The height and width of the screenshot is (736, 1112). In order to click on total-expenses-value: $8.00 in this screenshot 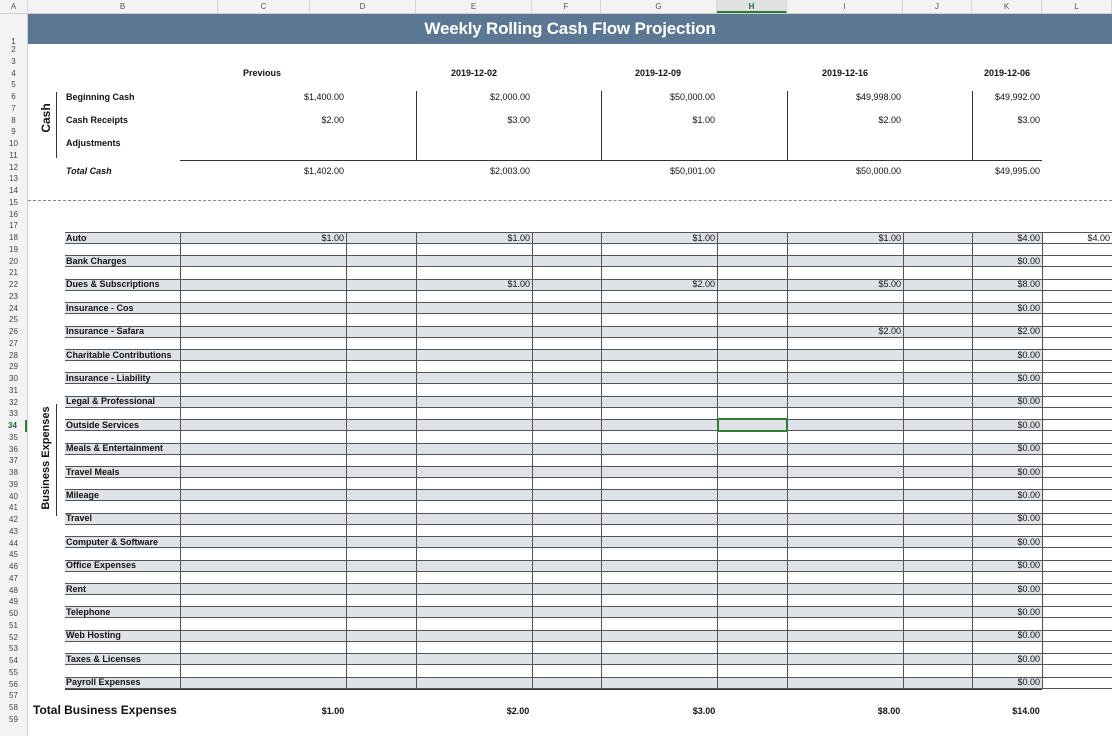, I will do `click(889, 711)`.